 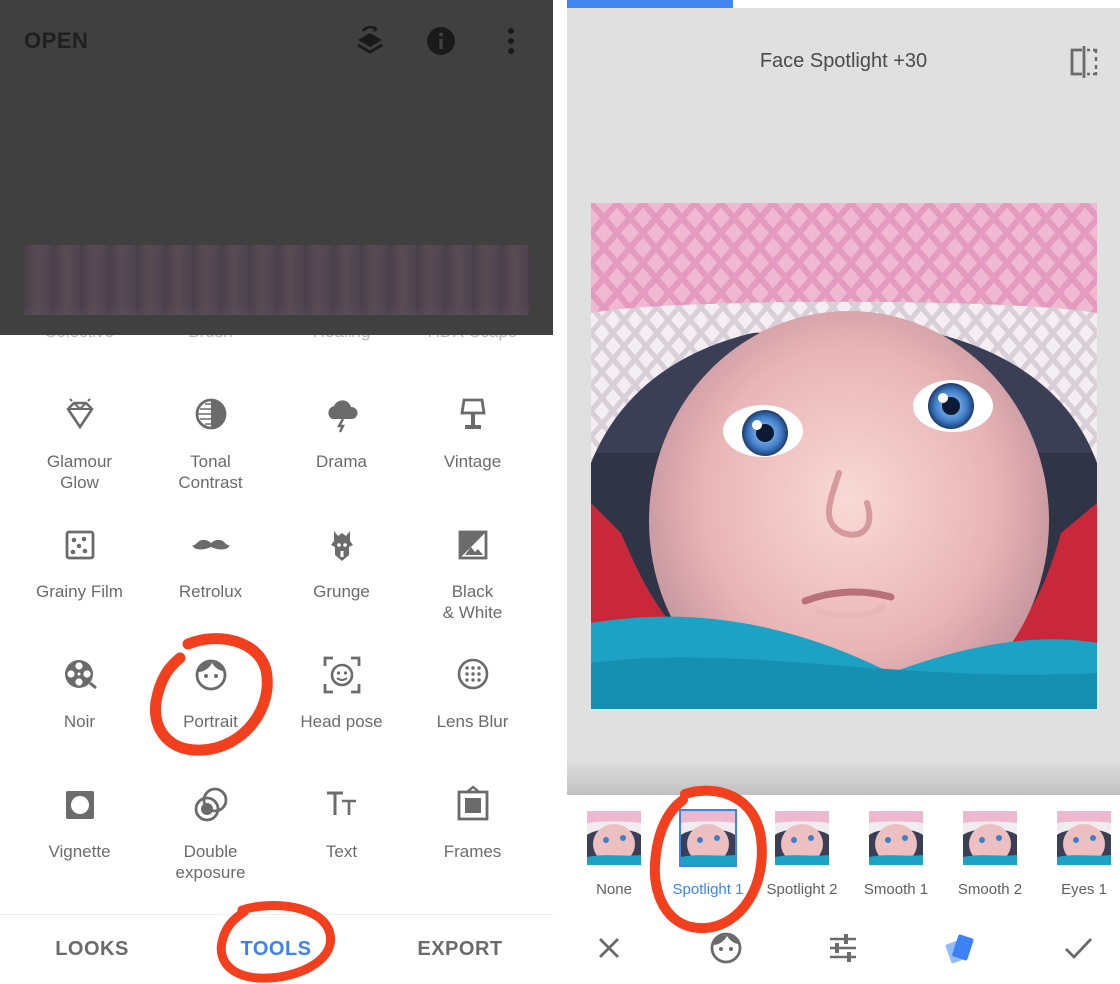 What do you see at coordinates (92, 949) in the screenshot?
I see `tab-looks: LOOKS` at bounding box center [92, 949].